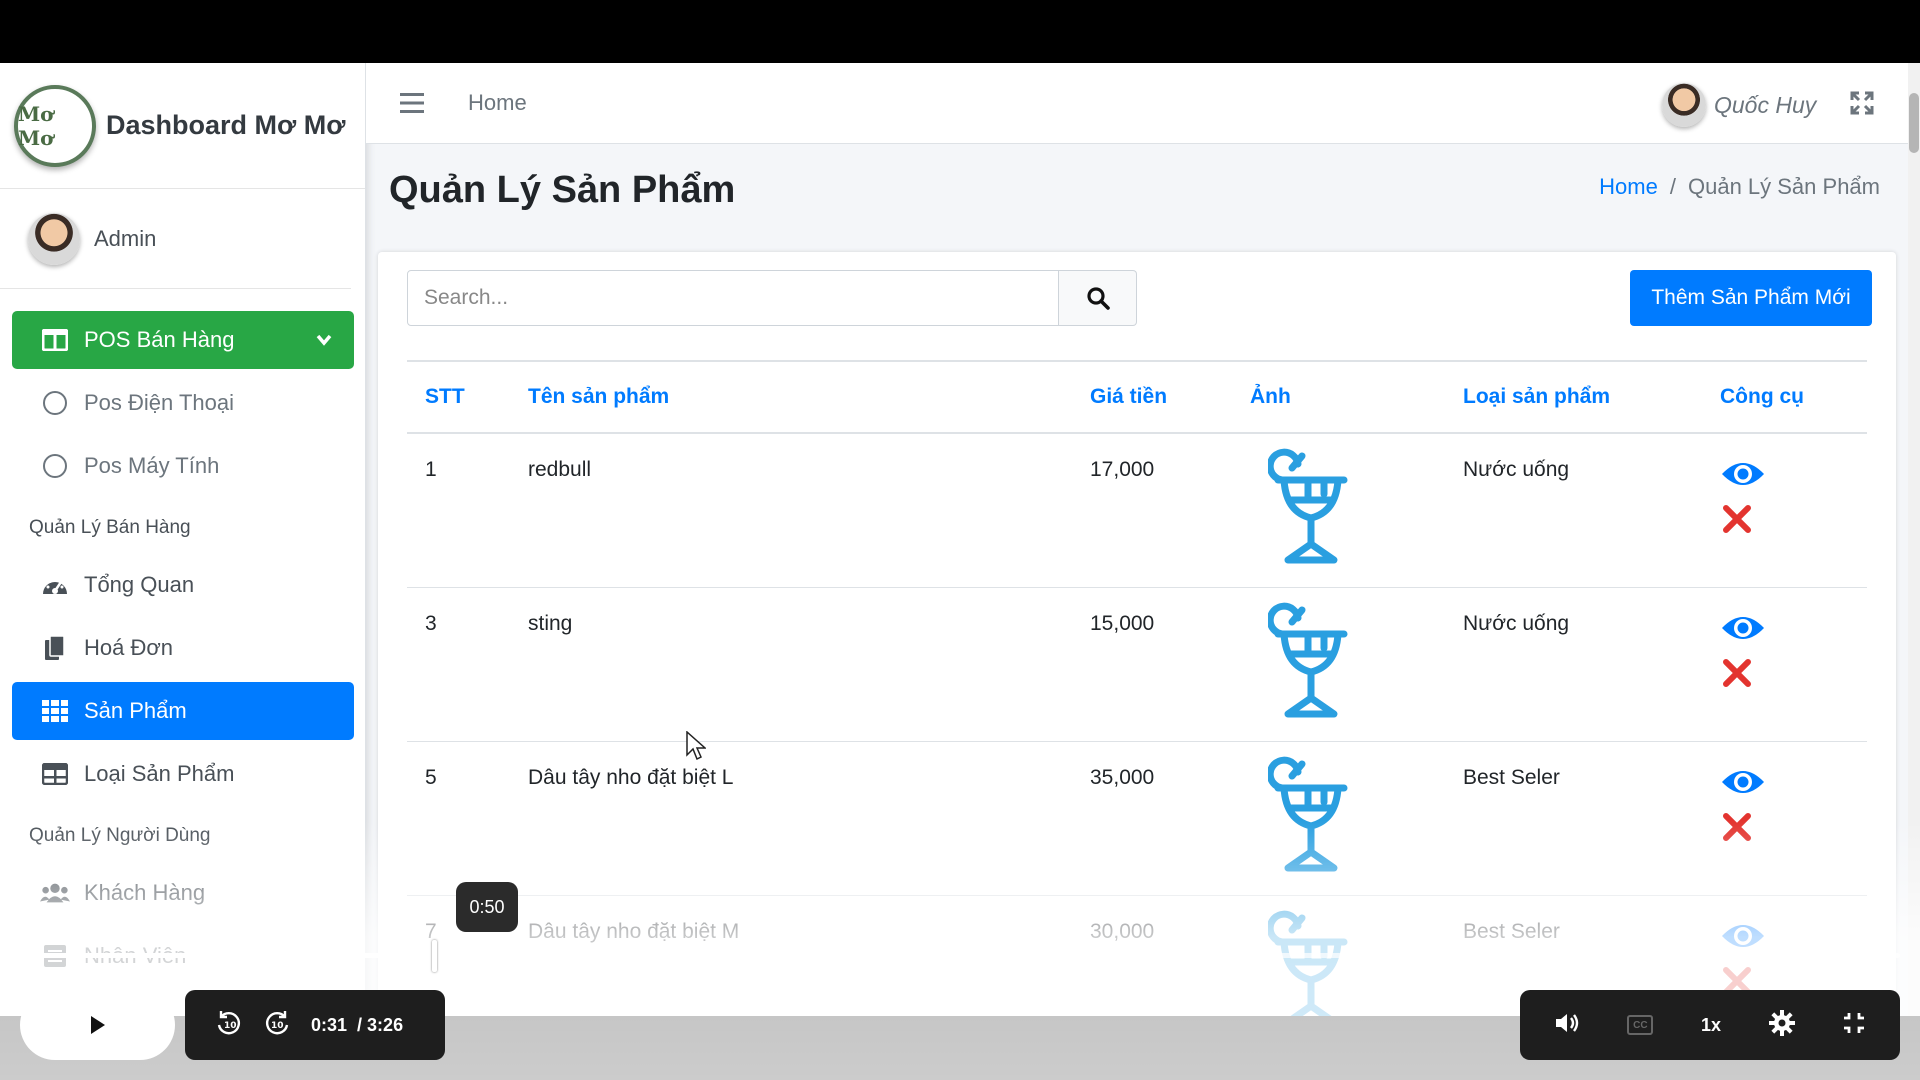  I want to click on exit-fullscreen-icon, so click(1854, 1025).